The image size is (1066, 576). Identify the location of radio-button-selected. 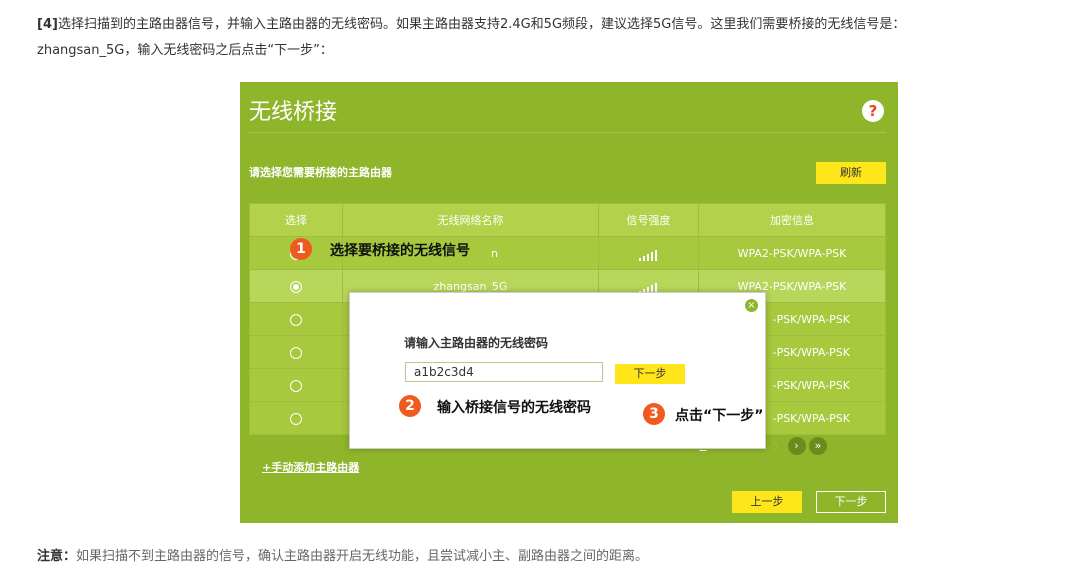
(296, 286).